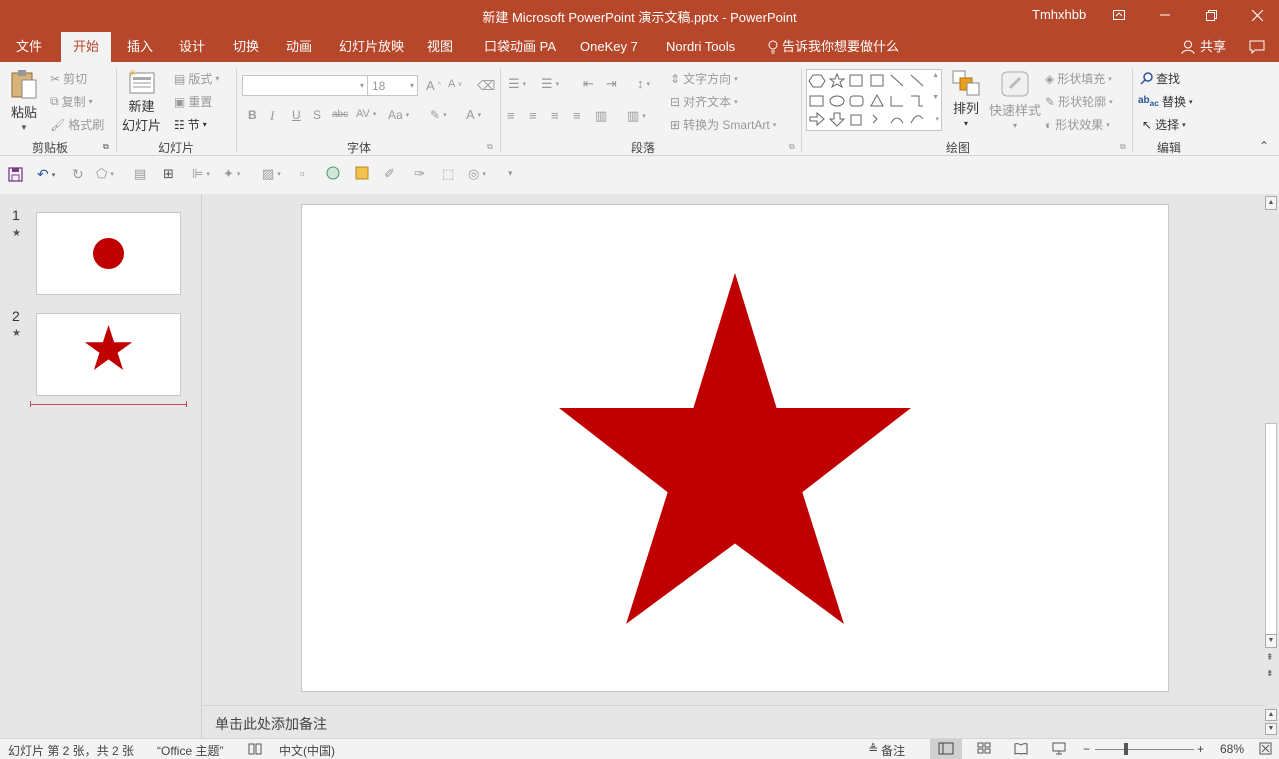 This screenshot has height=759, width=1279. What do you see at coordinates (371, 47) in the screenshot?
I see `tab-slideshow: 幻灯片放映` at bounding box center [371, 47].